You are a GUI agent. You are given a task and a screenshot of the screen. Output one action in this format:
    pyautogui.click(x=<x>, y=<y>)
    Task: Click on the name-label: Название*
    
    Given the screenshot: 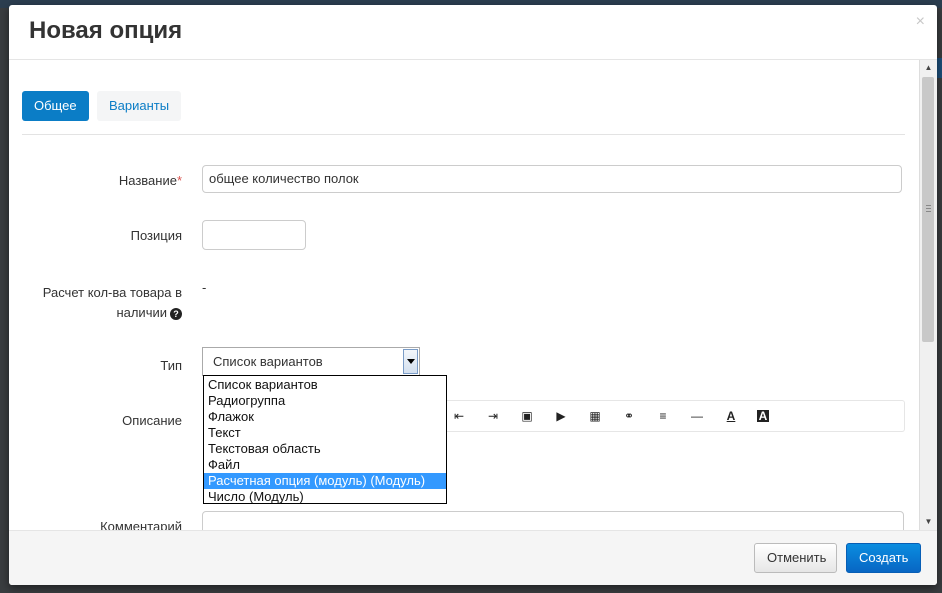 What is the action you would take?
    pyautogui.click(x=150, y=180)
    